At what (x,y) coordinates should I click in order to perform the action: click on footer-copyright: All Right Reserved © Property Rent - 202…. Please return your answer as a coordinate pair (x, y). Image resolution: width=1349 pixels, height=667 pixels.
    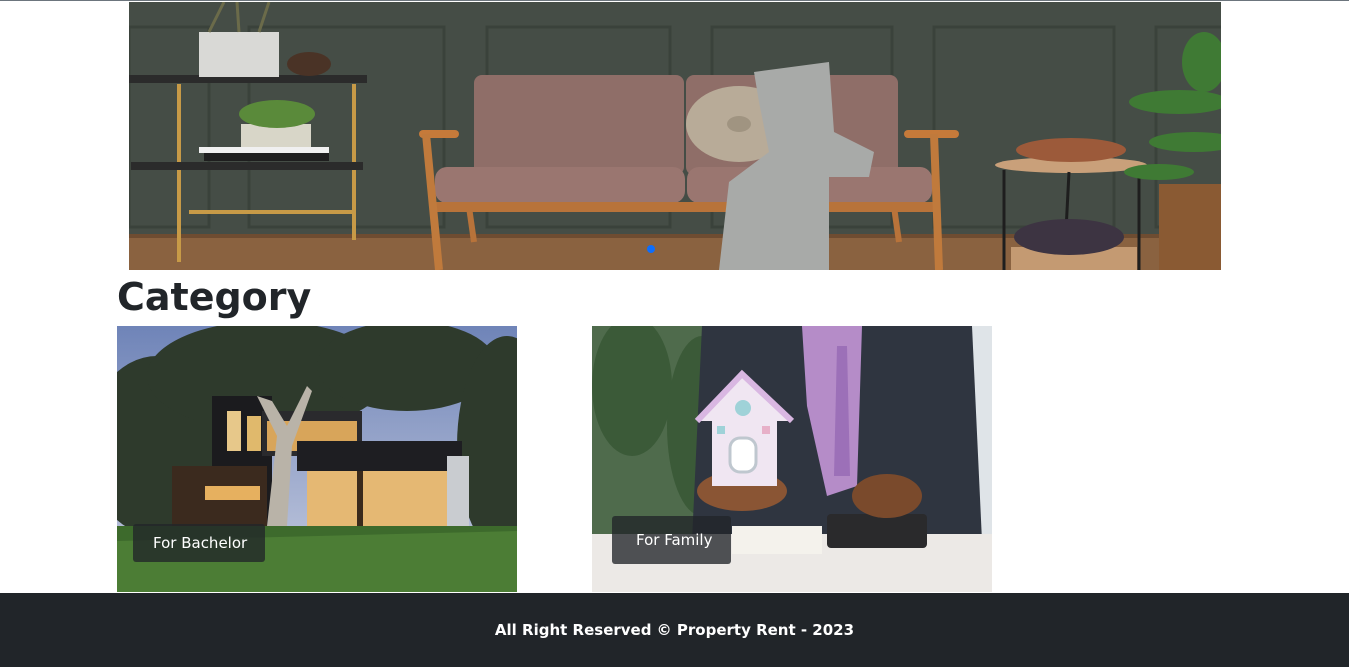
    Looking at the image, I should click on (674, 630).